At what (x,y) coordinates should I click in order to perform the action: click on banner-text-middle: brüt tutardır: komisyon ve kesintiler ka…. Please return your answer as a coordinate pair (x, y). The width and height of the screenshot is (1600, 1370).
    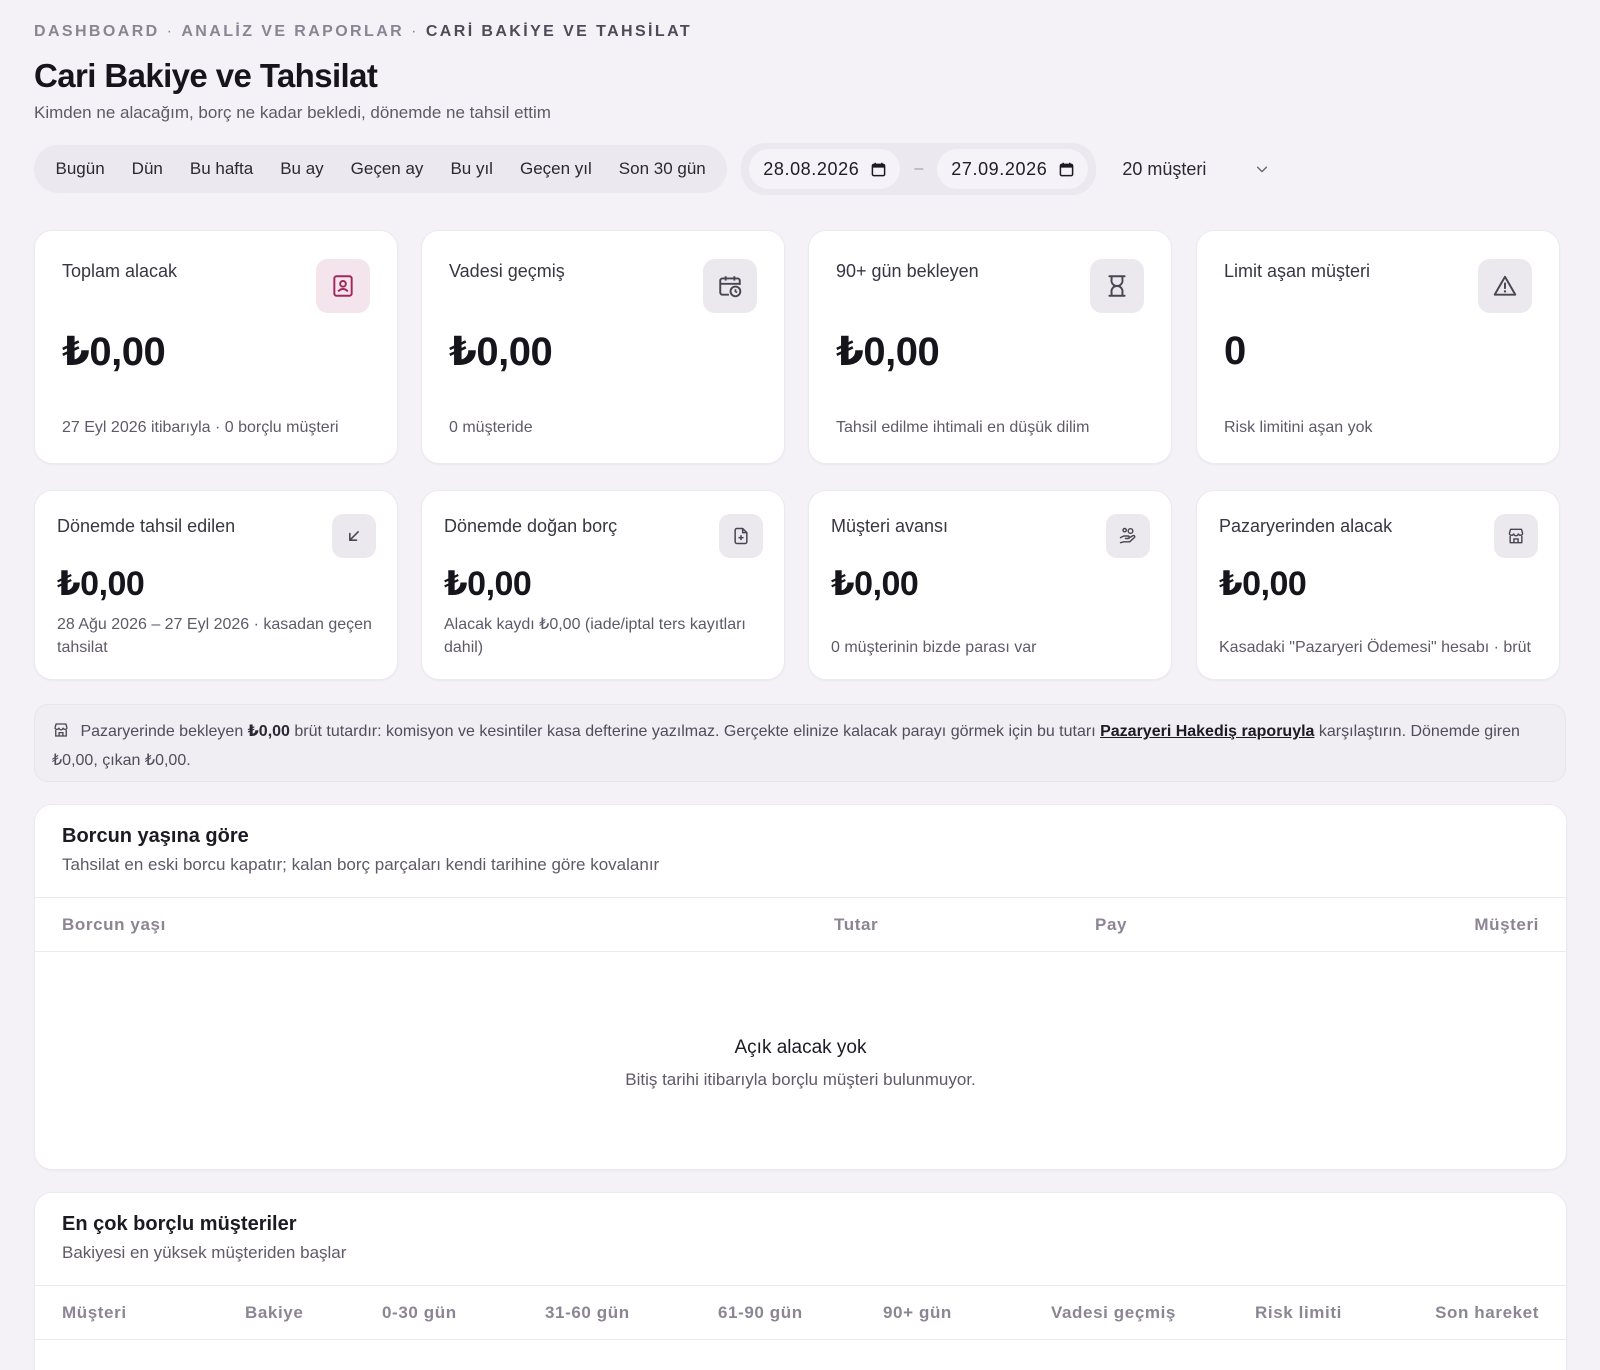
    Looking at the image, I should click on (695, 731).